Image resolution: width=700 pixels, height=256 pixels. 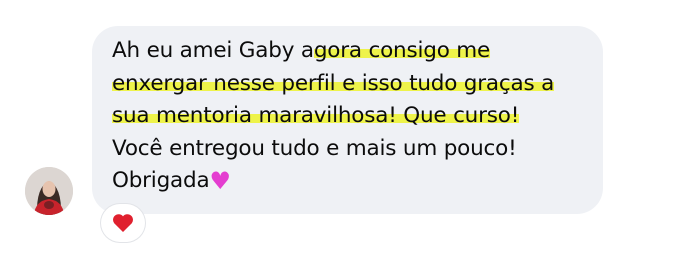 I want to click on highlighted-text: gora consigo me, so click(x=402, y=50).